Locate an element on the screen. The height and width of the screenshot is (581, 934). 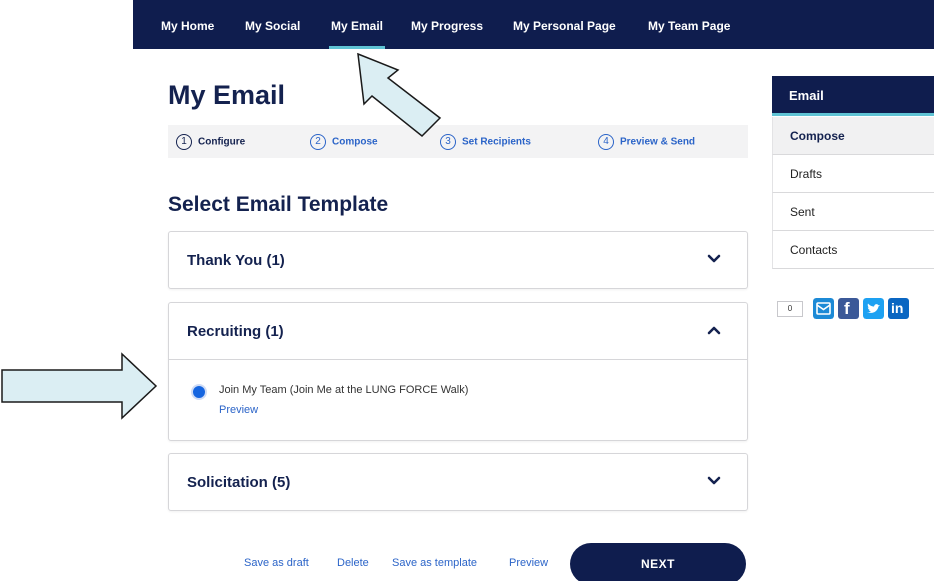
step-configure: 1 Configure is located at coordinates (210, 142).